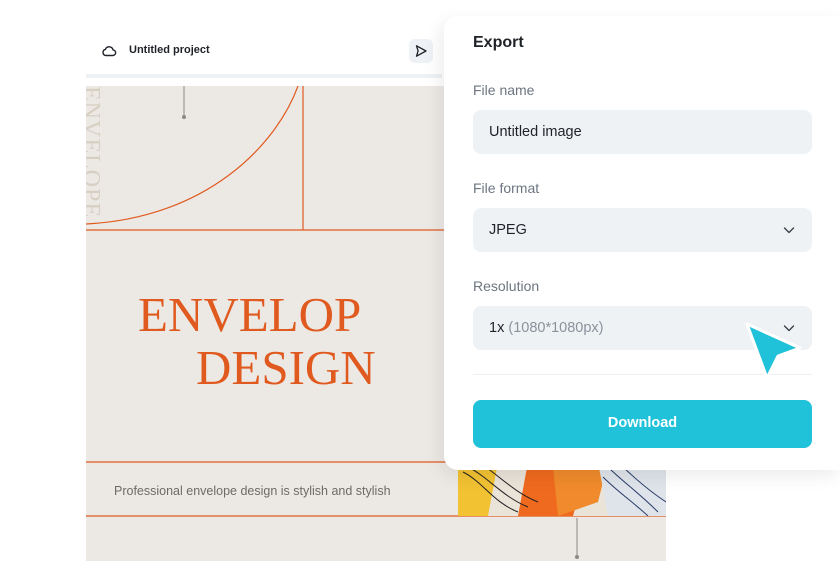  Describe the element at coordinates (498, 42) in the screenshot. I see `export-title: Export` at that location.